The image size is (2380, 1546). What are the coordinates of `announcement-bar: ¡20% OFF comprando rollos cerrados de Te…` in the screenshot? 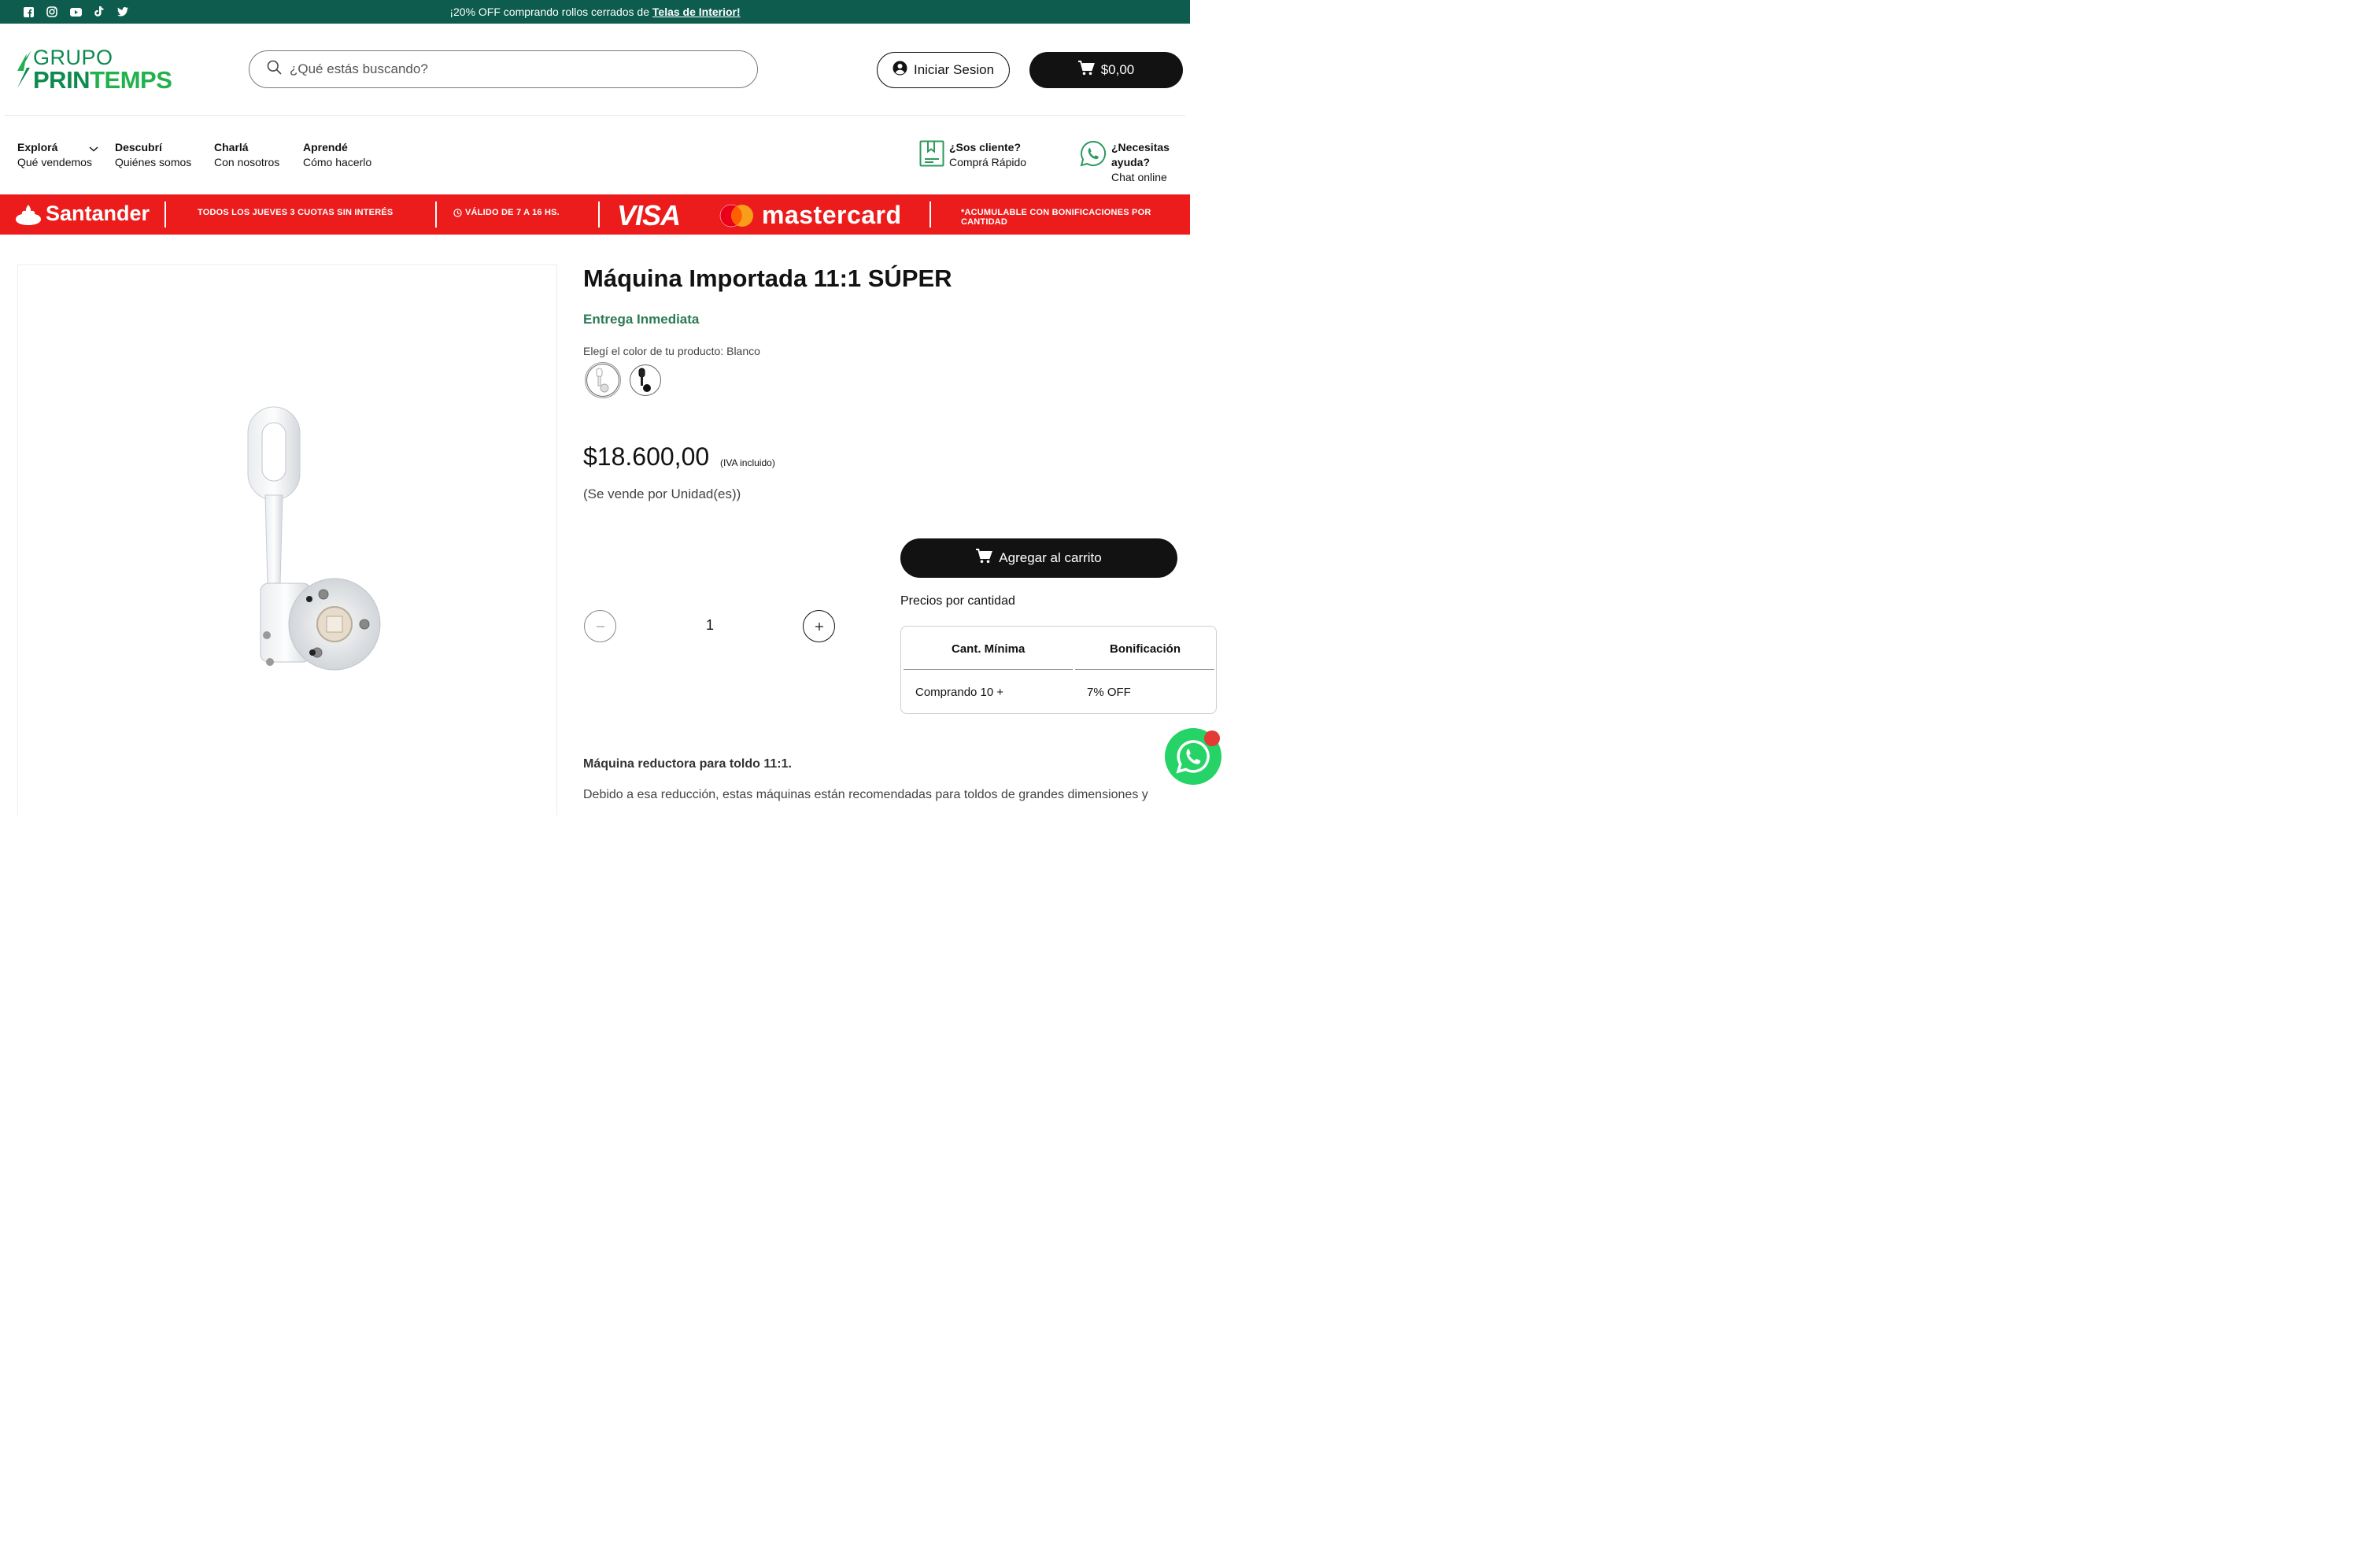 It's located at (595, 12).